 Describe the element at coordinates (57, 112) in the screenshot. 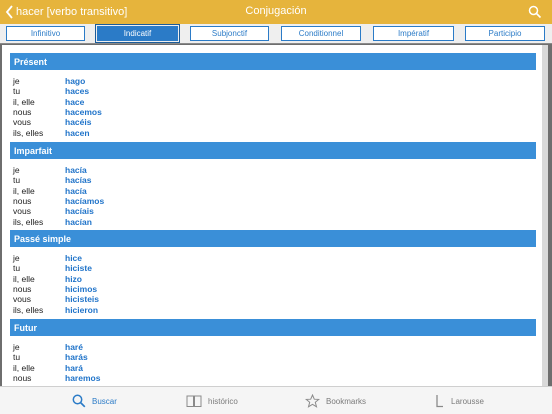

I see `table-row: nous hacemos` at that location.